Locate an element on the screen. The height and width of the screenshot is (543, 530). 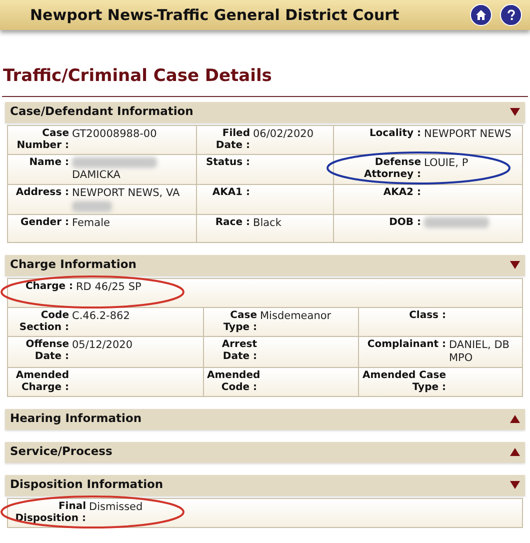
field-value: LOUIE, P is located at coordinates (446, 163).